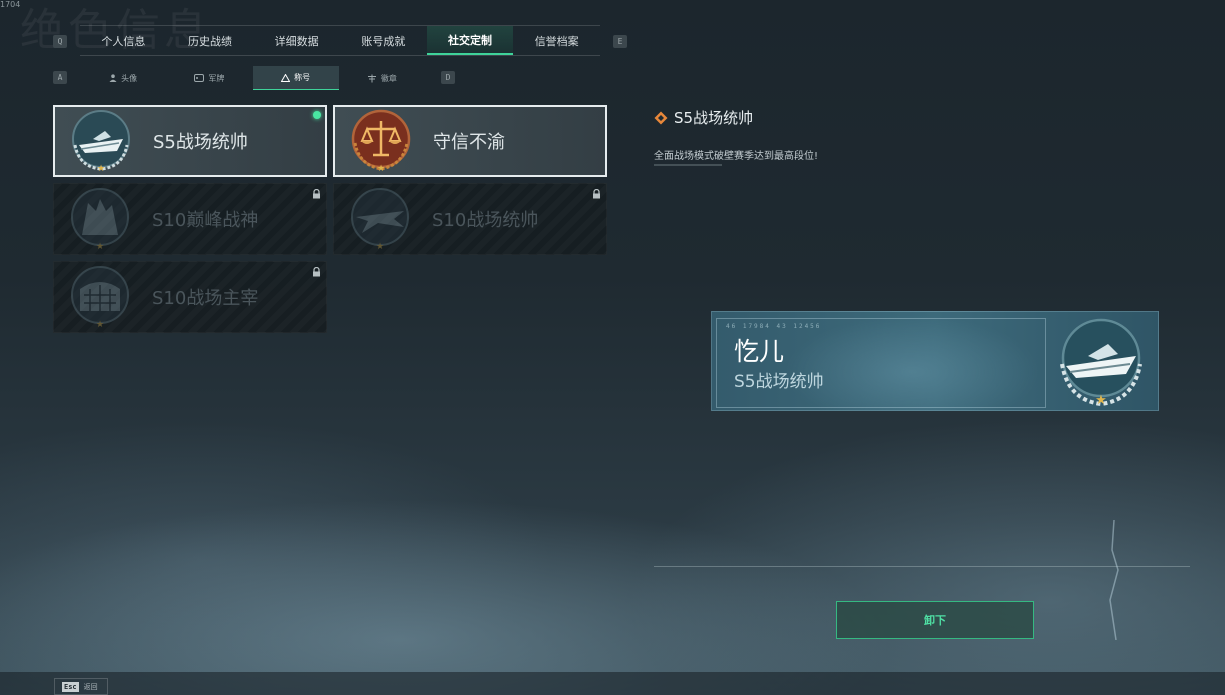 This screenshot has height=695, width=1225. I want to click on equipped-indicator, so click(317, 115).